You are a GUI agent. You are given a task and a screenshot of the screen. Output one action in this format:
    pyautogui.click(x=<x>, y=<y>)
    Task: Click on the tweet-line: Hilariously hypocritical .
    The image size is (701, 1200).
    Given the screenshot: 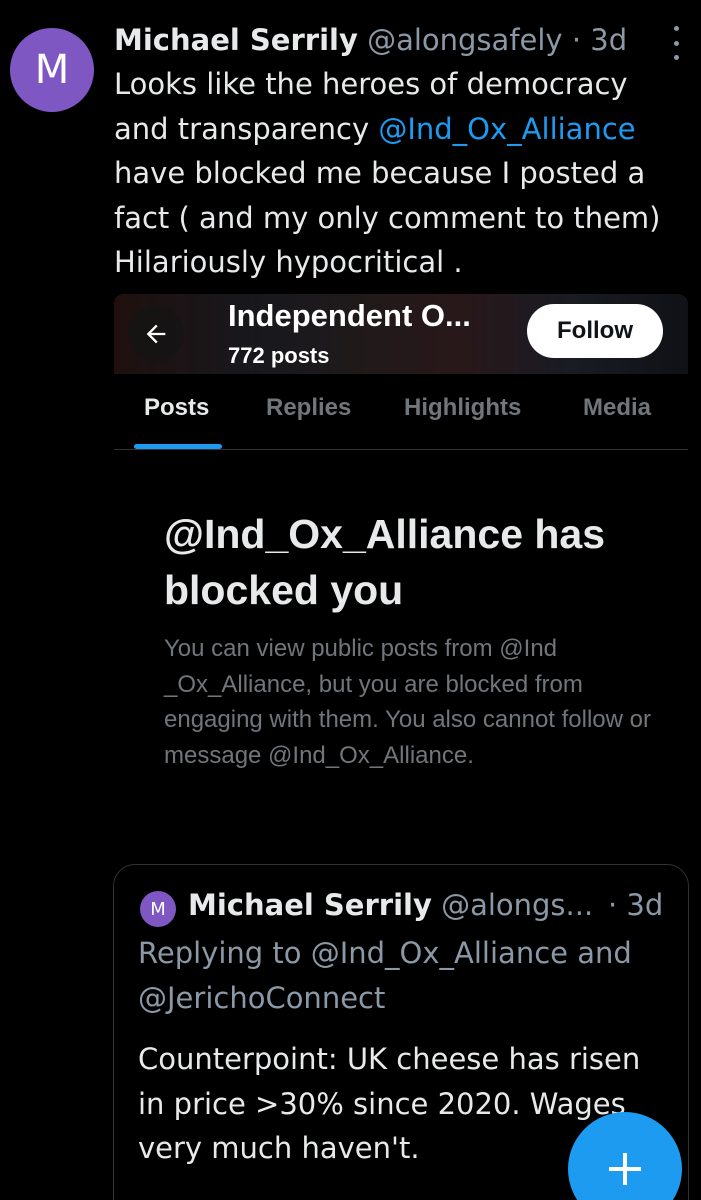 What is the action you would take?
    pyautogui.click(x=288, y=262)
    